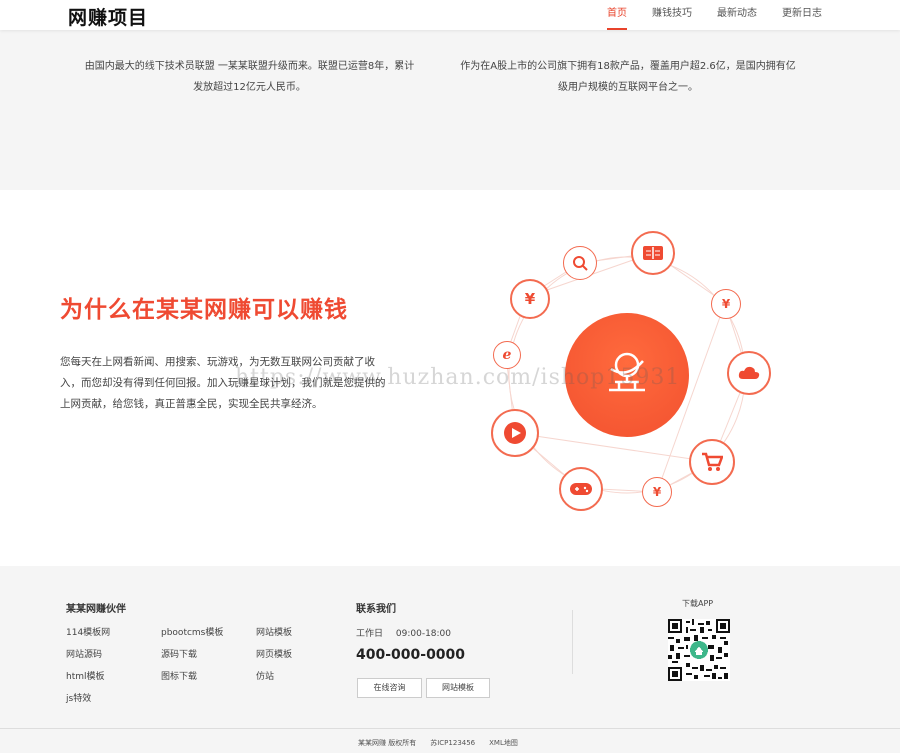 The width and height of the screenshot is (900, 753). Describe the element at coordinates (113, 699) in the screenshot. I see `partner-link: js特效` at that location.